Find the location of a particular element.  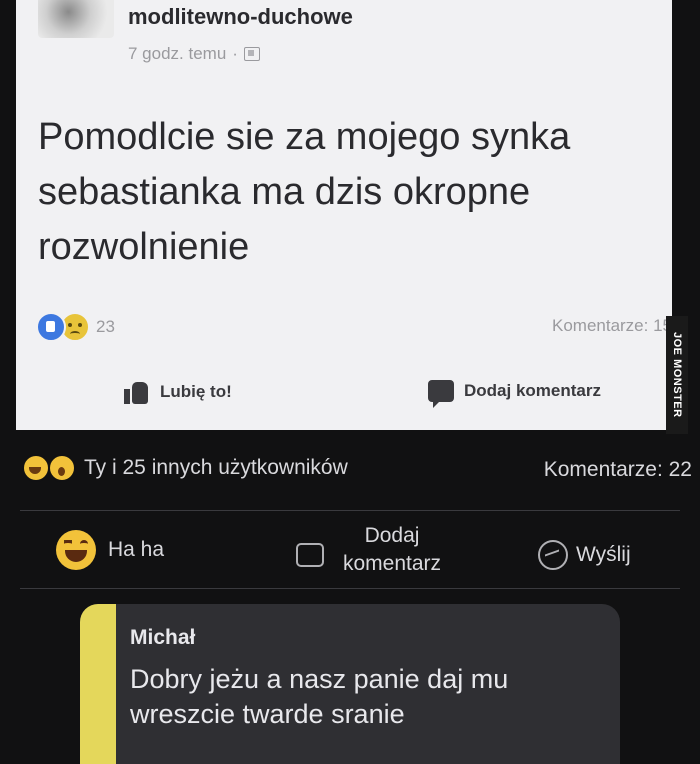

comment-author: Michał is located at coordinates (162, 638).